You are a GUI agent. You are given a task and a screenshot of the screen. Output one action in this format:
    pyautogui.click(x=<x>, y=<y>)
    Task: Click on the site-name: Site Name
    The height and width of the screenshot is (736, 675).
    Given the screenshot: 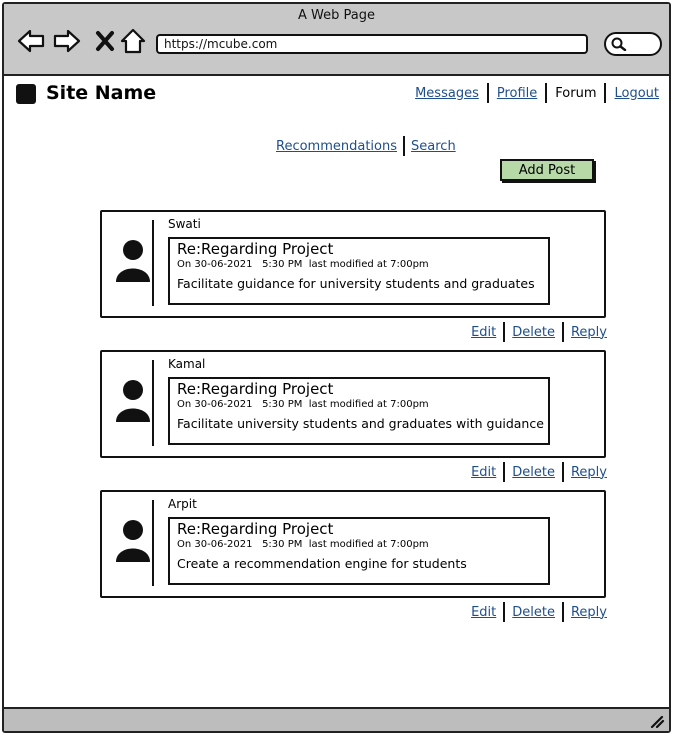 What is the action you would take?
    pyautogui.click(x=101, y=93)
    